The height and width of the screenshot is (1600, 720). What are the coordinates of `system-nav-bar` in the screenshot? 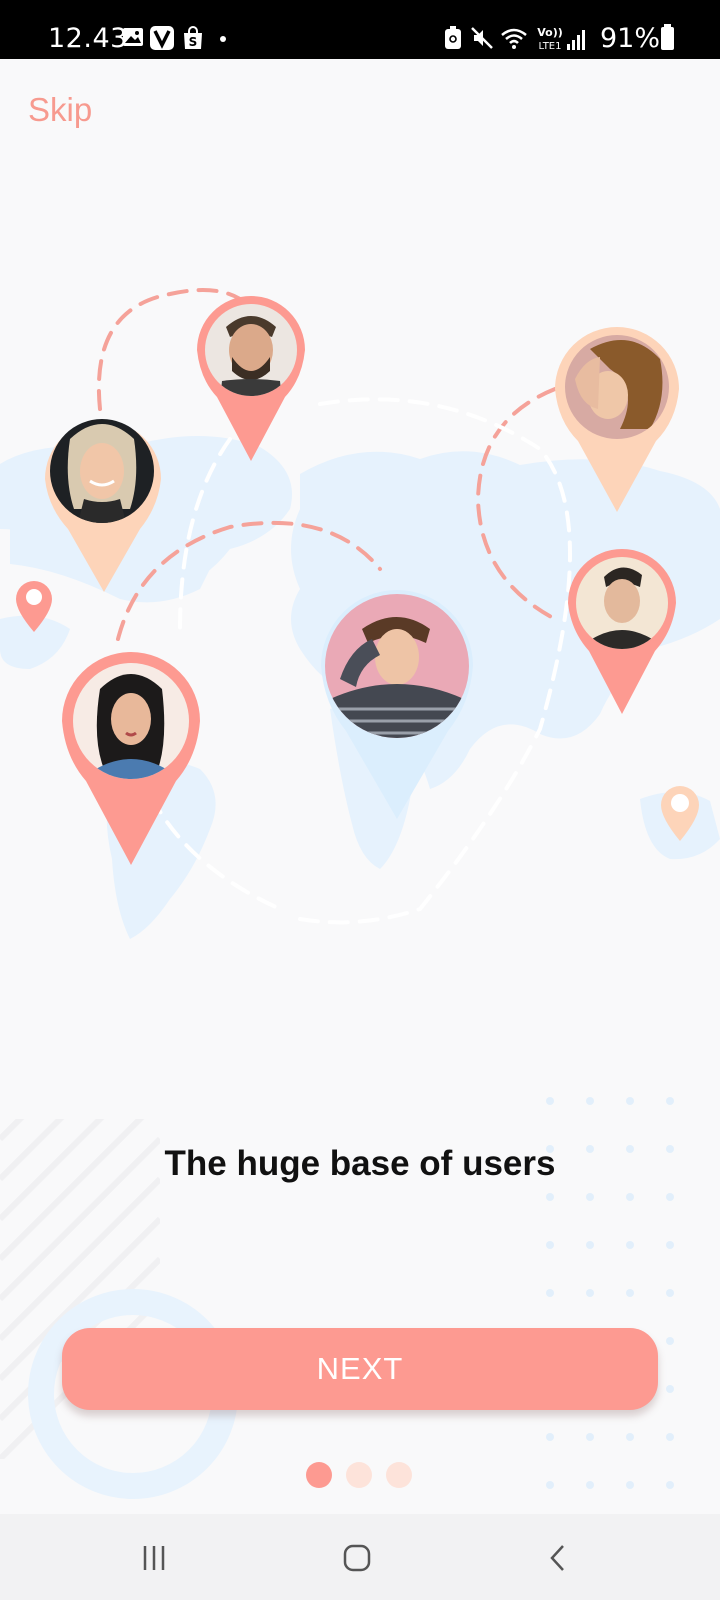 It's located at (360, 1557).